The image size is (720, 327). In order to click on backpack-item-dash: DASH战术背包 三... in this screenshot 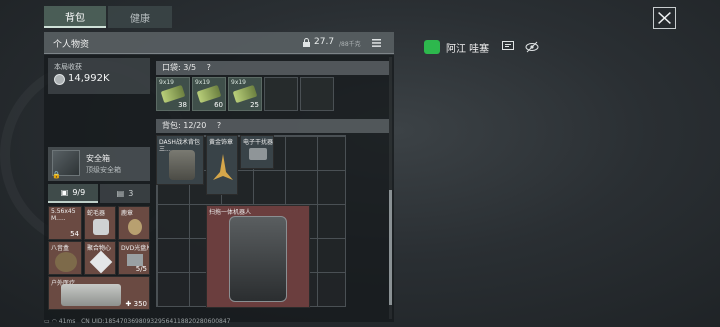, I will do `click(180, 160)`.